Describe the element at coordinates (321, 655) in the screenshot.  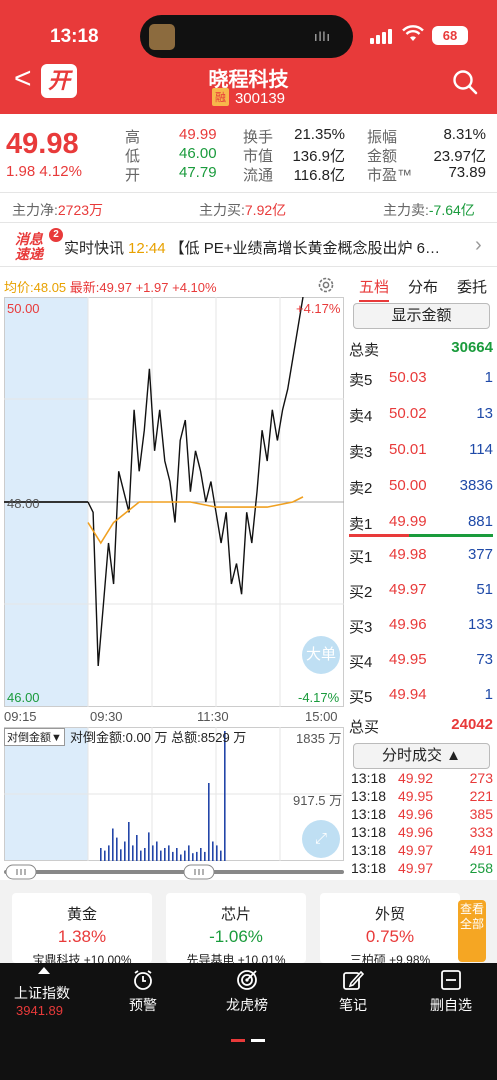
I see `big-order-button: 大单` at that location.